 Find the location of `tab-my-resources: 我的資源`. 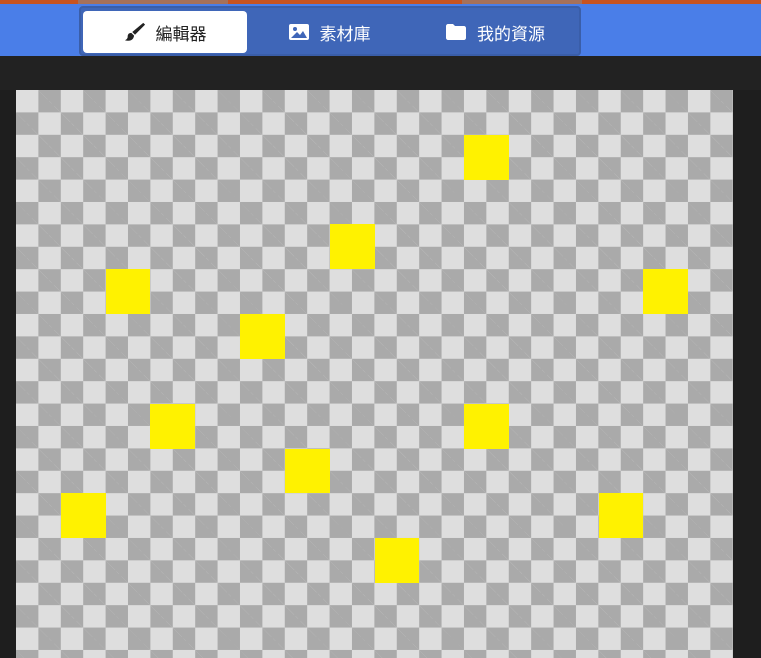

tab-my-resources: 我的資源 is located at coordinates (495, 32).